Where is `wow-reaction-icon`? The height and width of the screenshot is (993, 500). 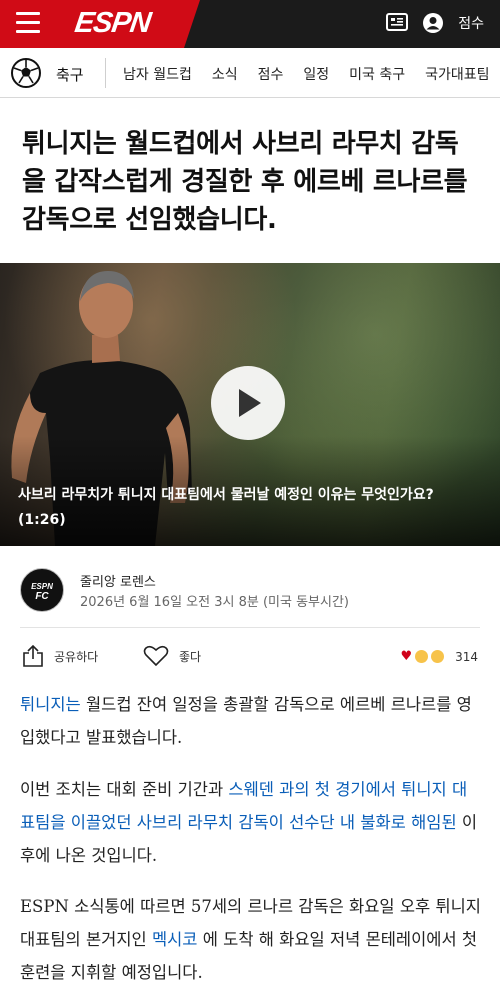 wow-reaction-icon is located at coordinates (438, 656).